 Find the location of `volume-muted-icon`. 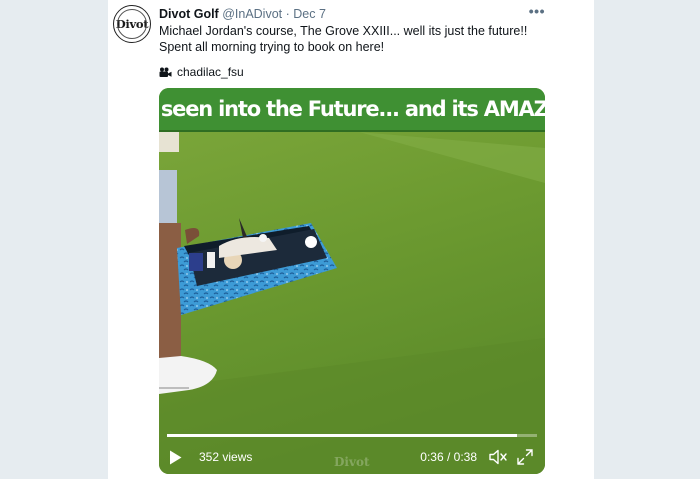

volume-muted-icon is located at coordinates (498, 457).